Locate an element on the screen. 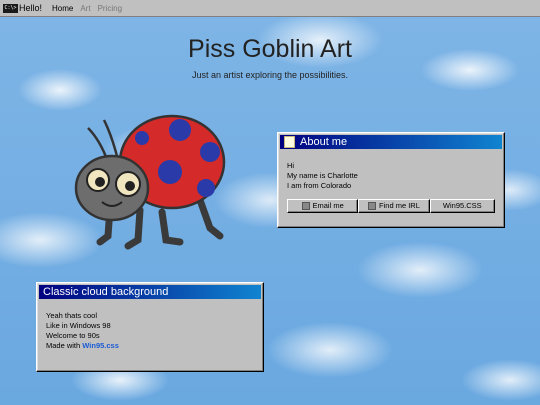  win95css-button: Win95.CSS is located at coordinates (462, 206).